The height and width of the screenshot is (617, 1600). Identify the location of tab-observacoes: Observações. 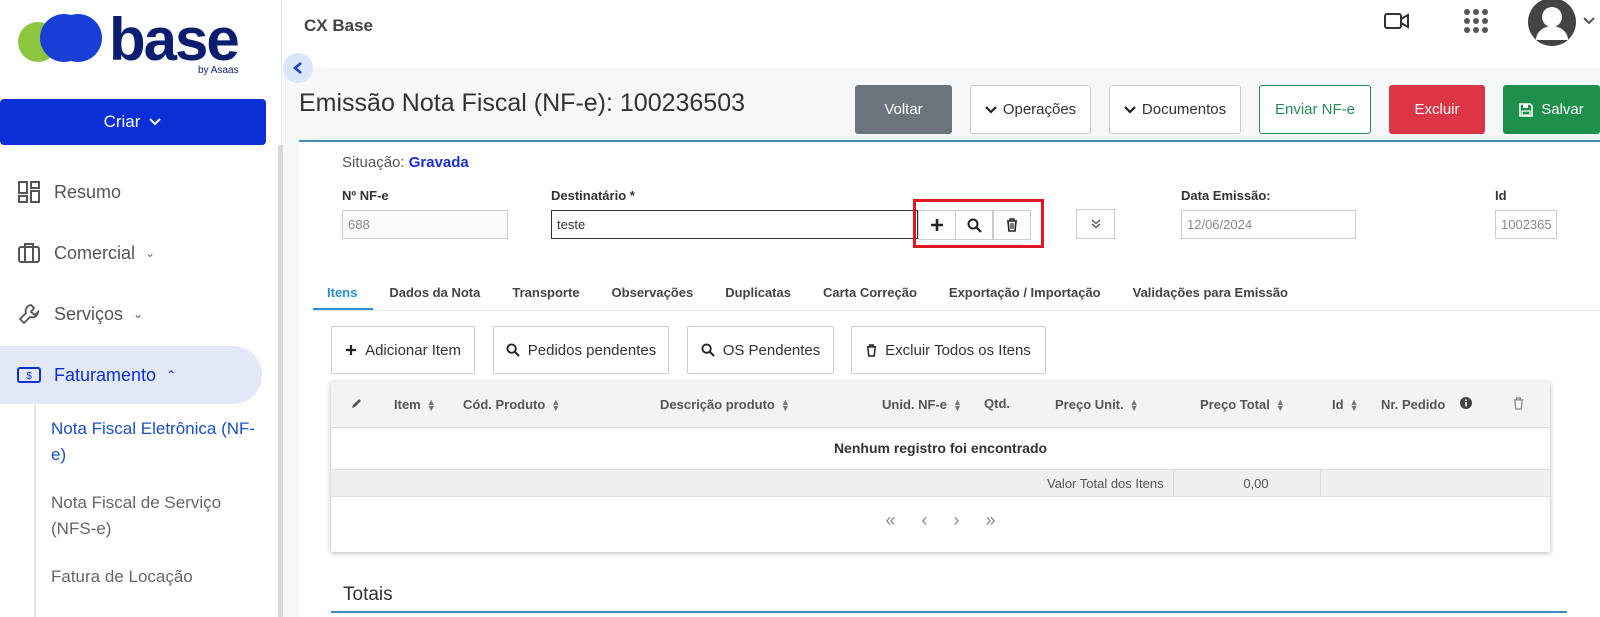
(653, 293).